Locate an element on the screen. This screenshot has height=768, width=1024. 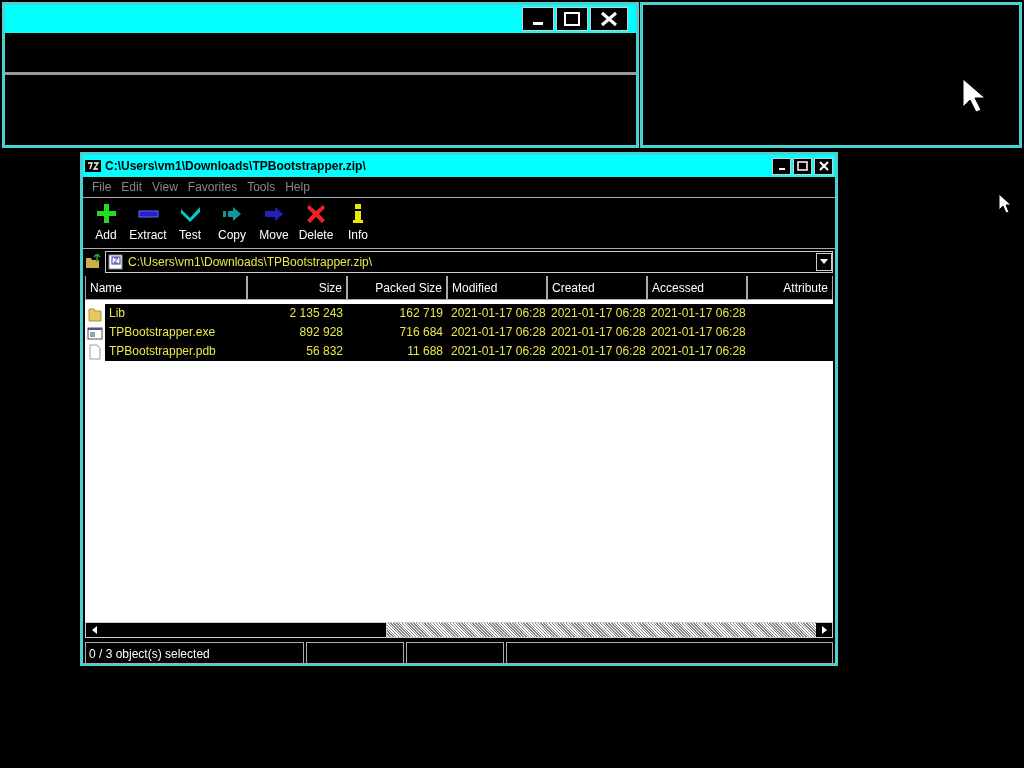
column-header: Size is located at coordinates (297, 288).